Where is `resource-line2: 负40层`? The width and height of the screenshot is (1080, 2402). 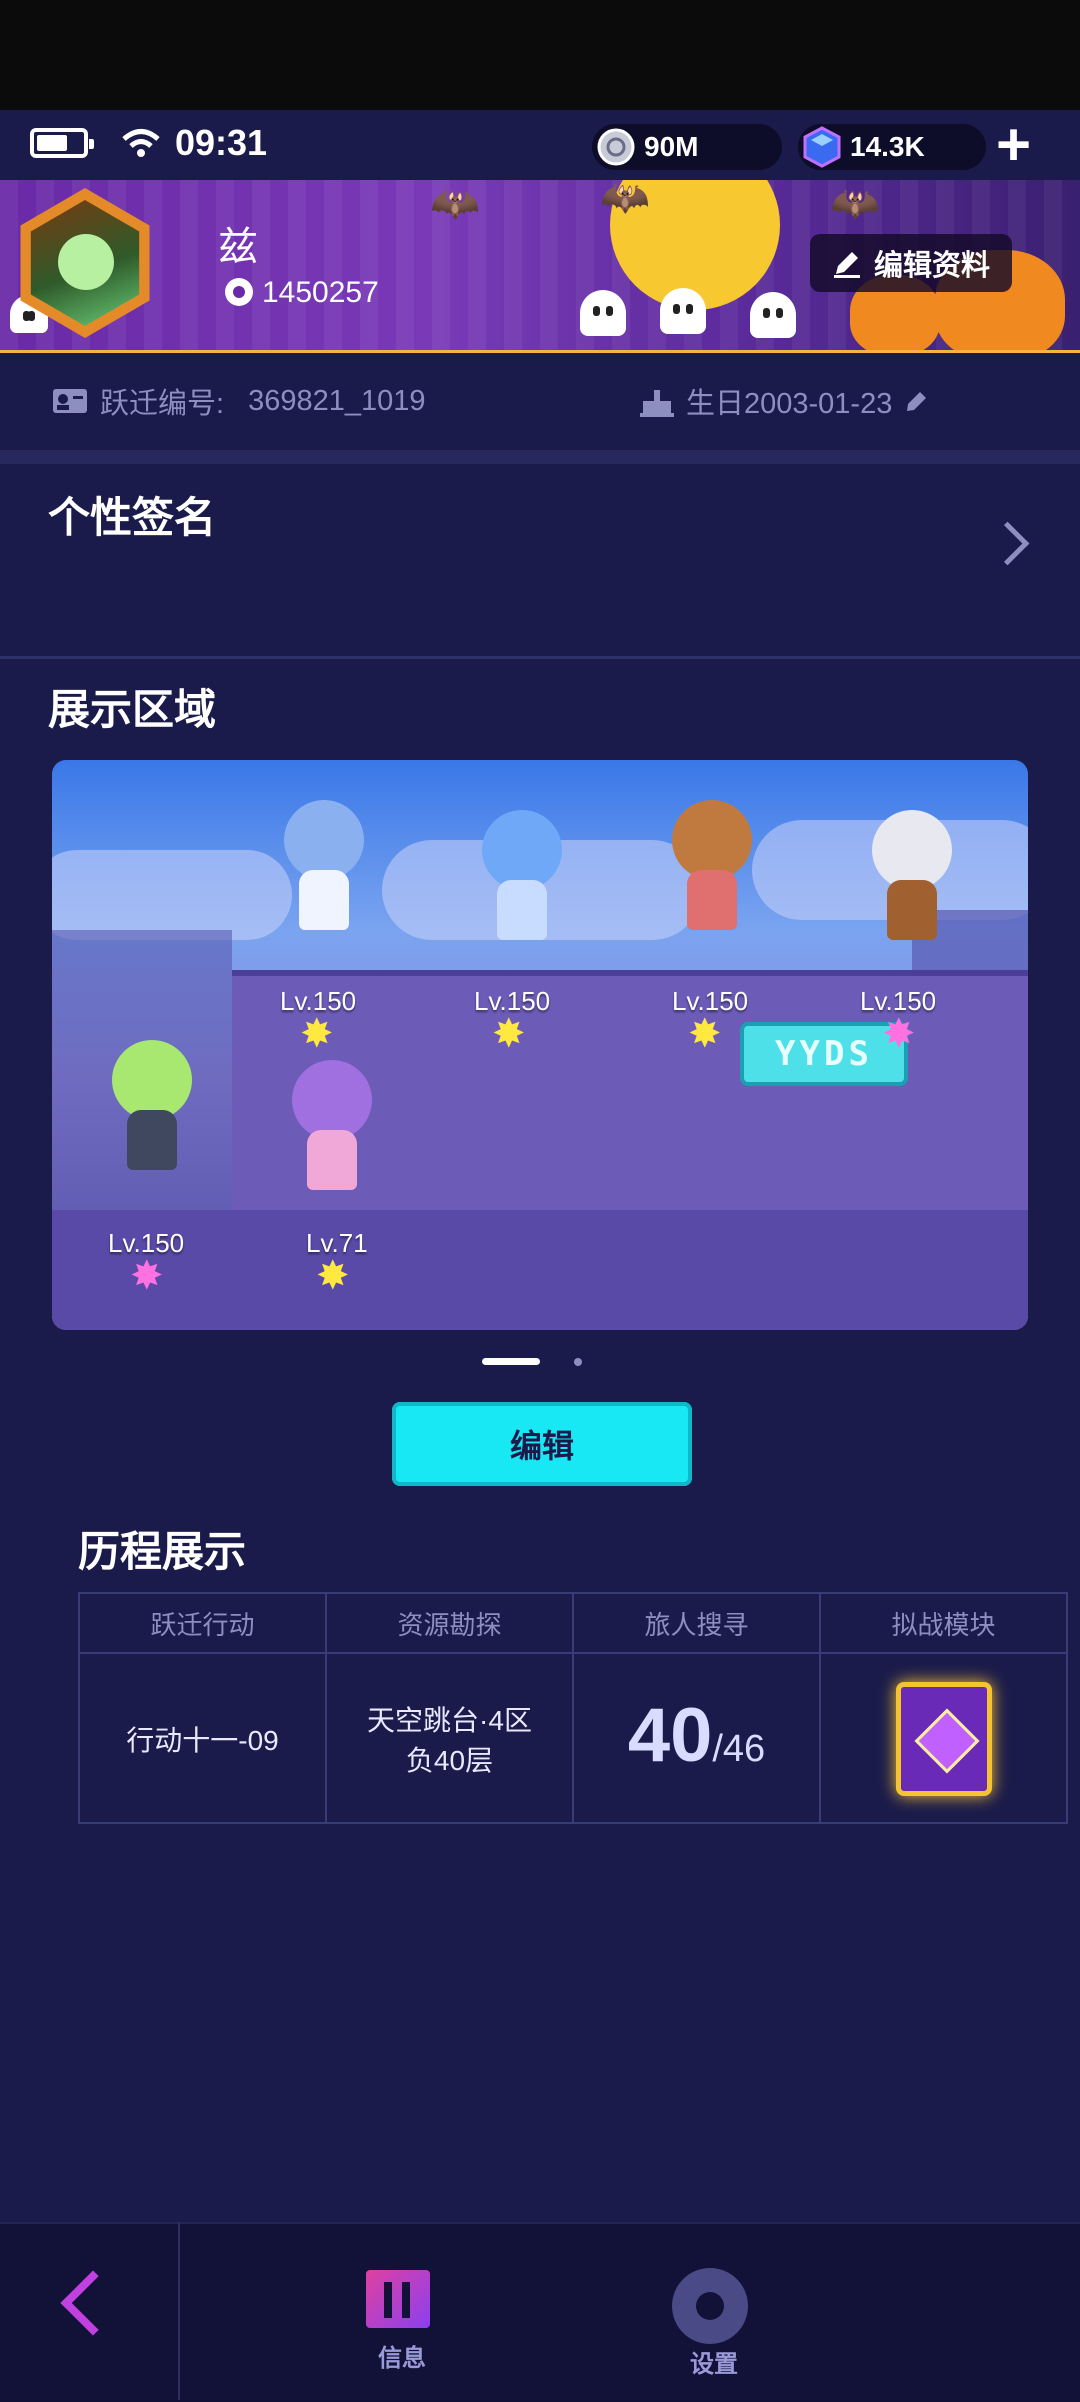 resource-line2: 负40层 is located at coordinates (449, 1760).